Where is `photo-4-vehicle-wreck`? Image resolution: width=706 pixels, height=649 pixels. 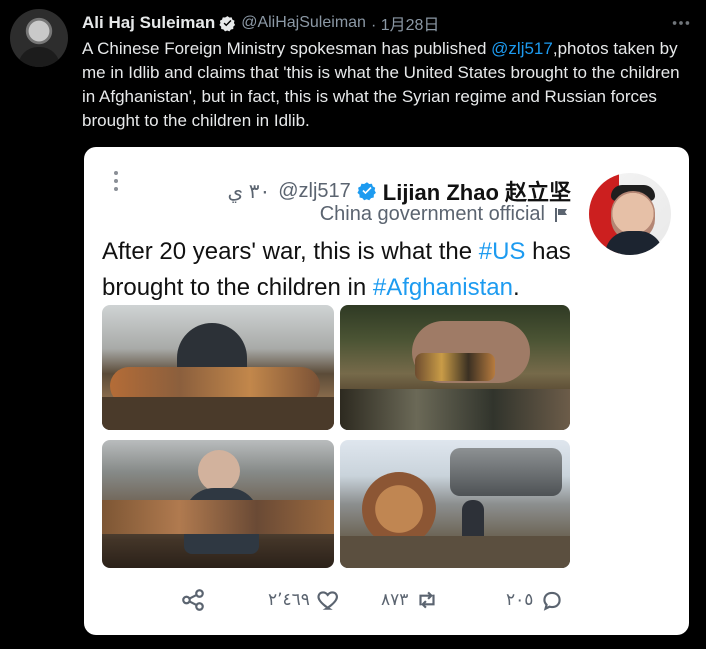
photo-4-vehicle-wreck is located at coordinates (506, 472).